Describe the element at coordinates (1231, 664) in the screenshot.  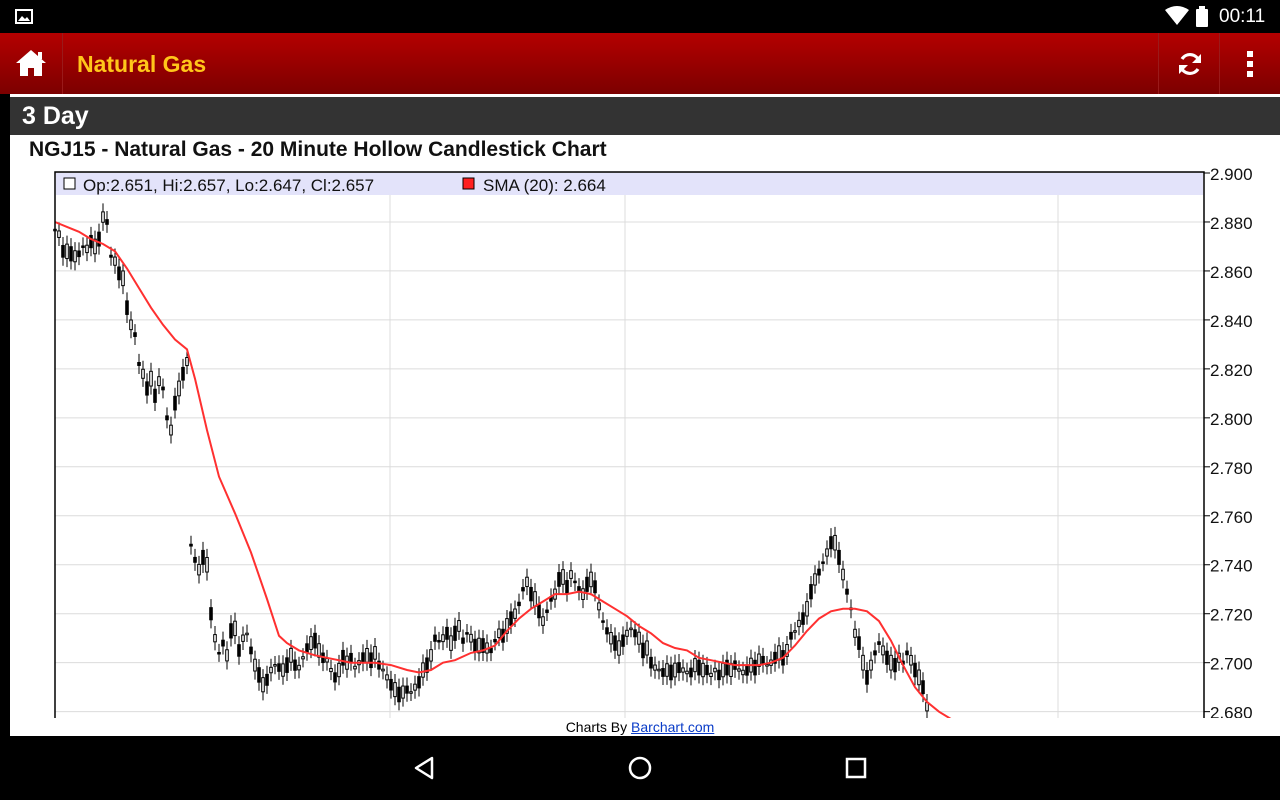
I see `y-tick-label: 2.700` at that location.